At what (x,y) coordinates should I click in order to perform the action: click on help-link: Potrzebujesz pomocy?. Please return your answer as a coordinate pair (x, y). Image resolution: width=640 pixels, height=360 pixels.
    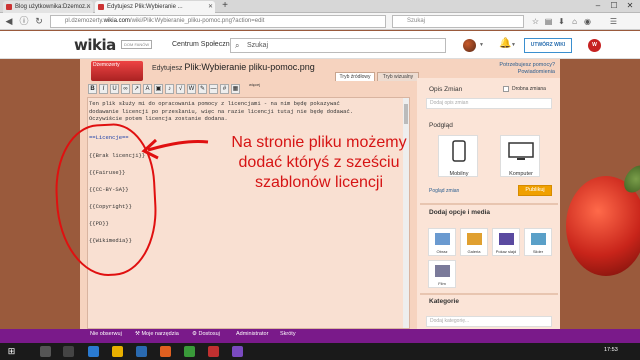
    Looking at the image, I should click on (517, 65).